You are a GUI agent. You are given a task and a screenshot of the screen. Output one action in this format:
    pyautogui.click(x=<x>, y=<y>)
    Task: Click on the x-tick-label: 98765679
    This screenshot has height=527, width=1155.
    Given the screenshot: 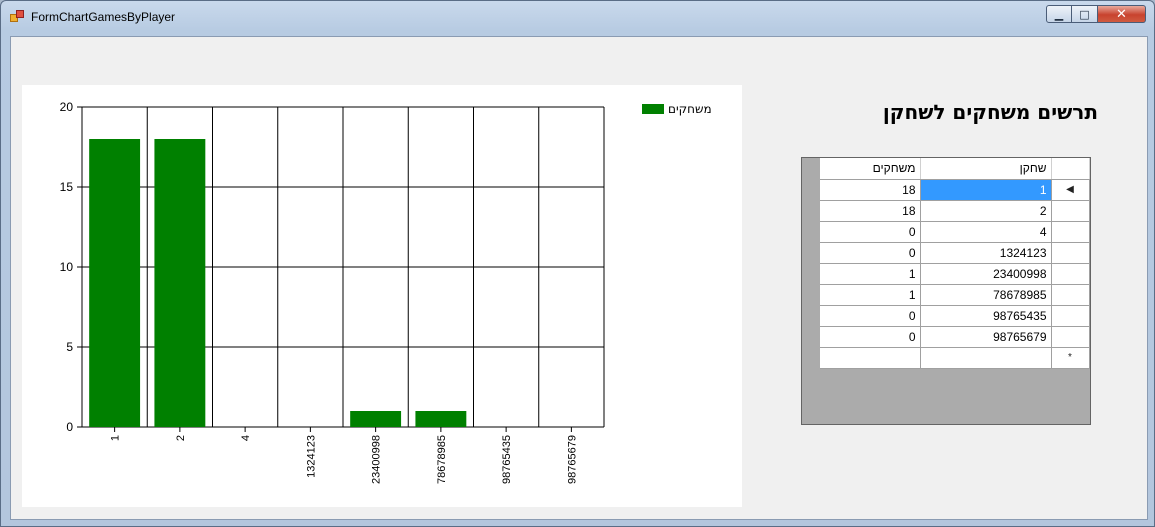 What is the action you would take?
    pyautogui.click(x=572, y=459)
    